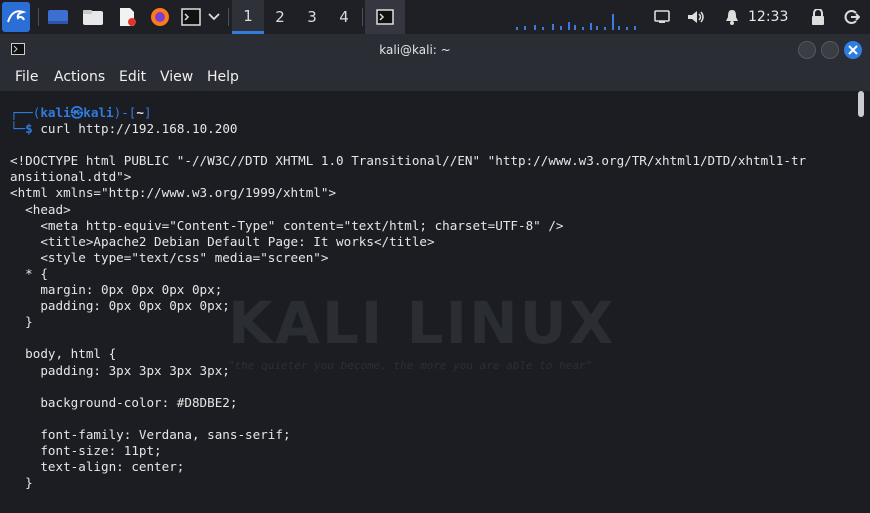 Image resolution: width=870 pixels, height=513 pixels. Describe the element at coordinates (818, 17) in the screenshot. I see `lock-icon` at that location.